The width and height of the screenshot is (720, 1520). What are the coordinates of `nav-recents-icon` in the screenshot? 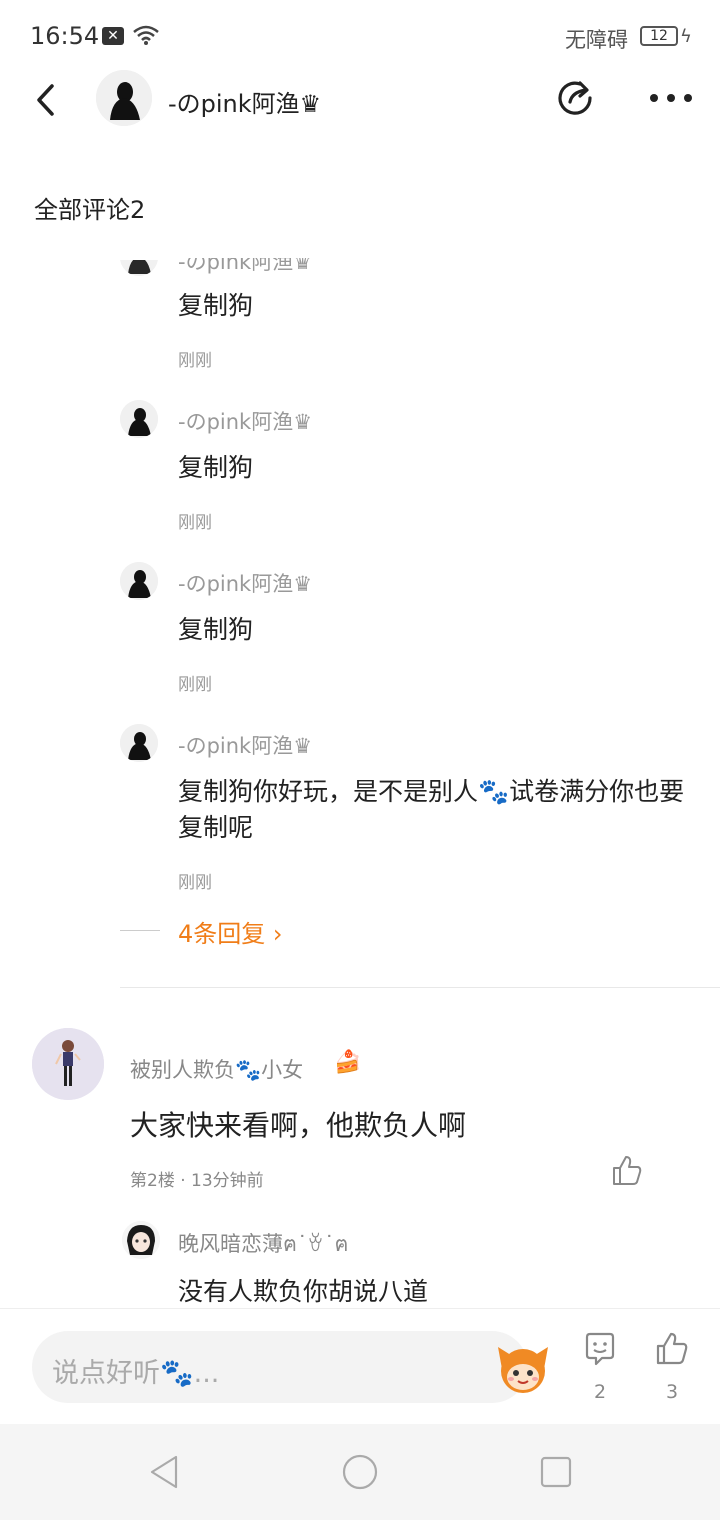 It's located at (556, 1472).